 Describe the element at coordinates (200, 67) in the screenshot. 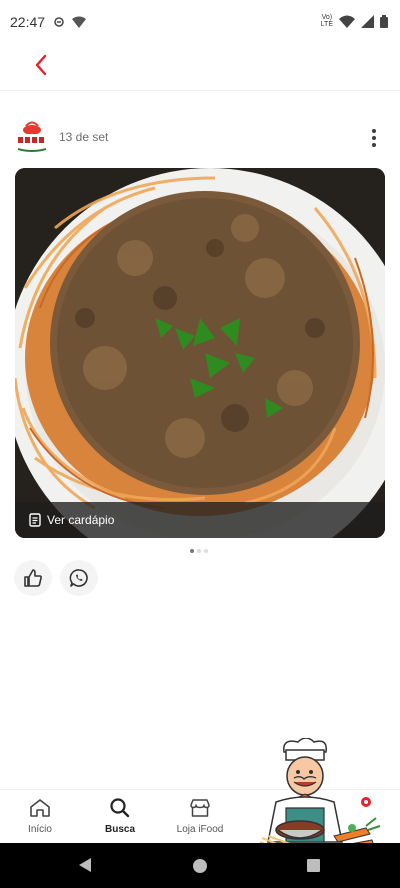

I see `app-header` at that location.